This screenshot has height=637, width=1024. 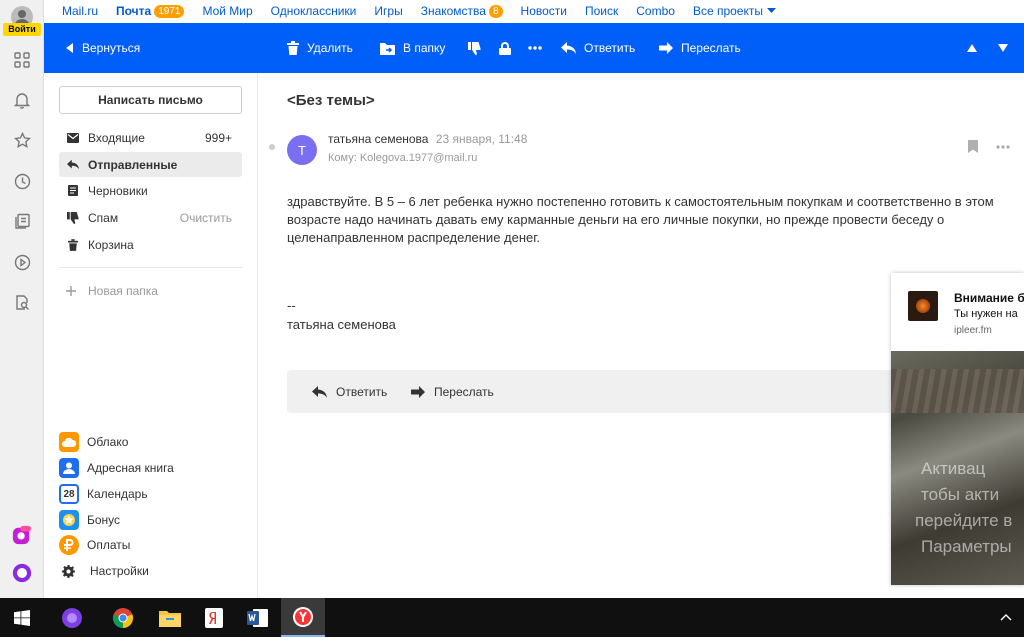 I want to click on service-calendar: 28 Календарь, so click(x=103, y=494).